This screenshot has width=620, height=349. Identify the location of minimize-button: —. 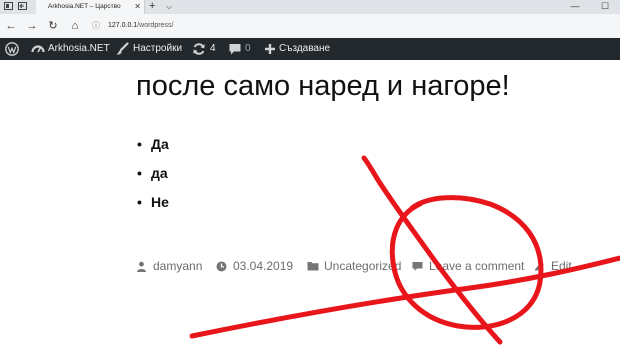
(575, 7).